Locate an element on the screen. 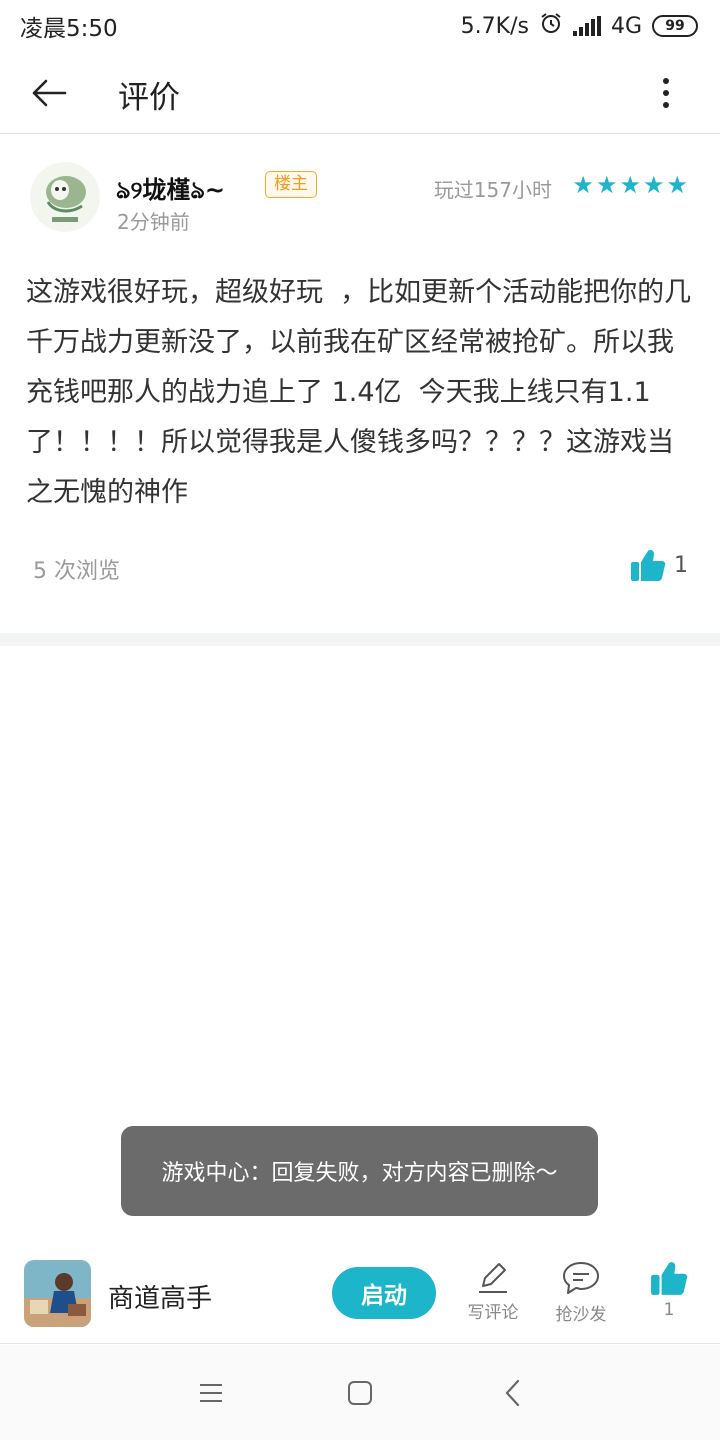  review-like-button: 1 is located at coordinates (659, 565).